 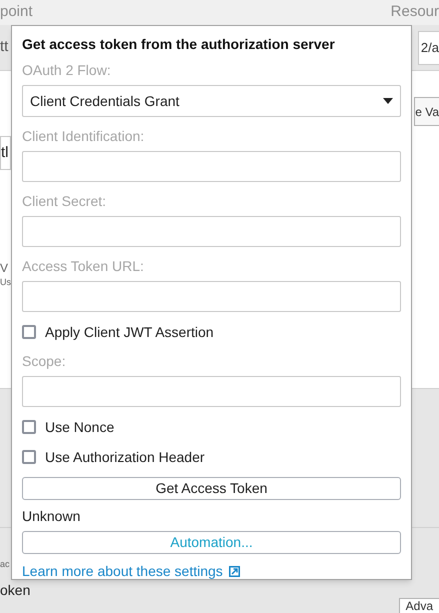 I want to click on caption: Us, so click(x=5, y=282).